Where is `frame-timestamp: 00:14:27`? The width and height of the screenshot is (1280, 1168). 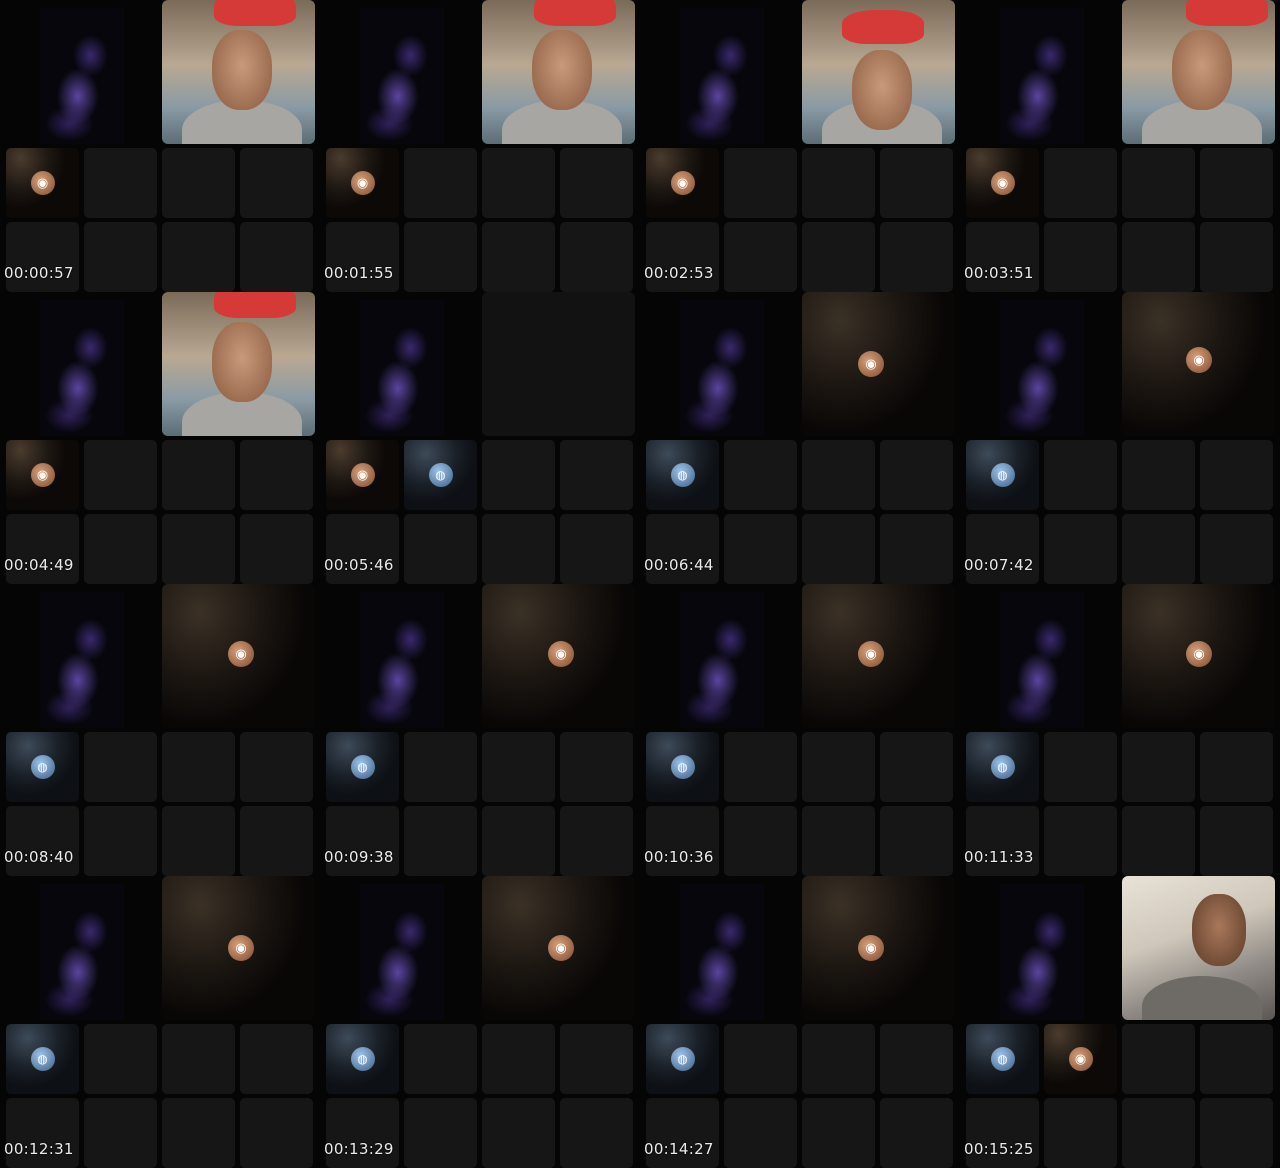 frame-timestamp: 00:14:27 is located at coordinates (679, 1149).